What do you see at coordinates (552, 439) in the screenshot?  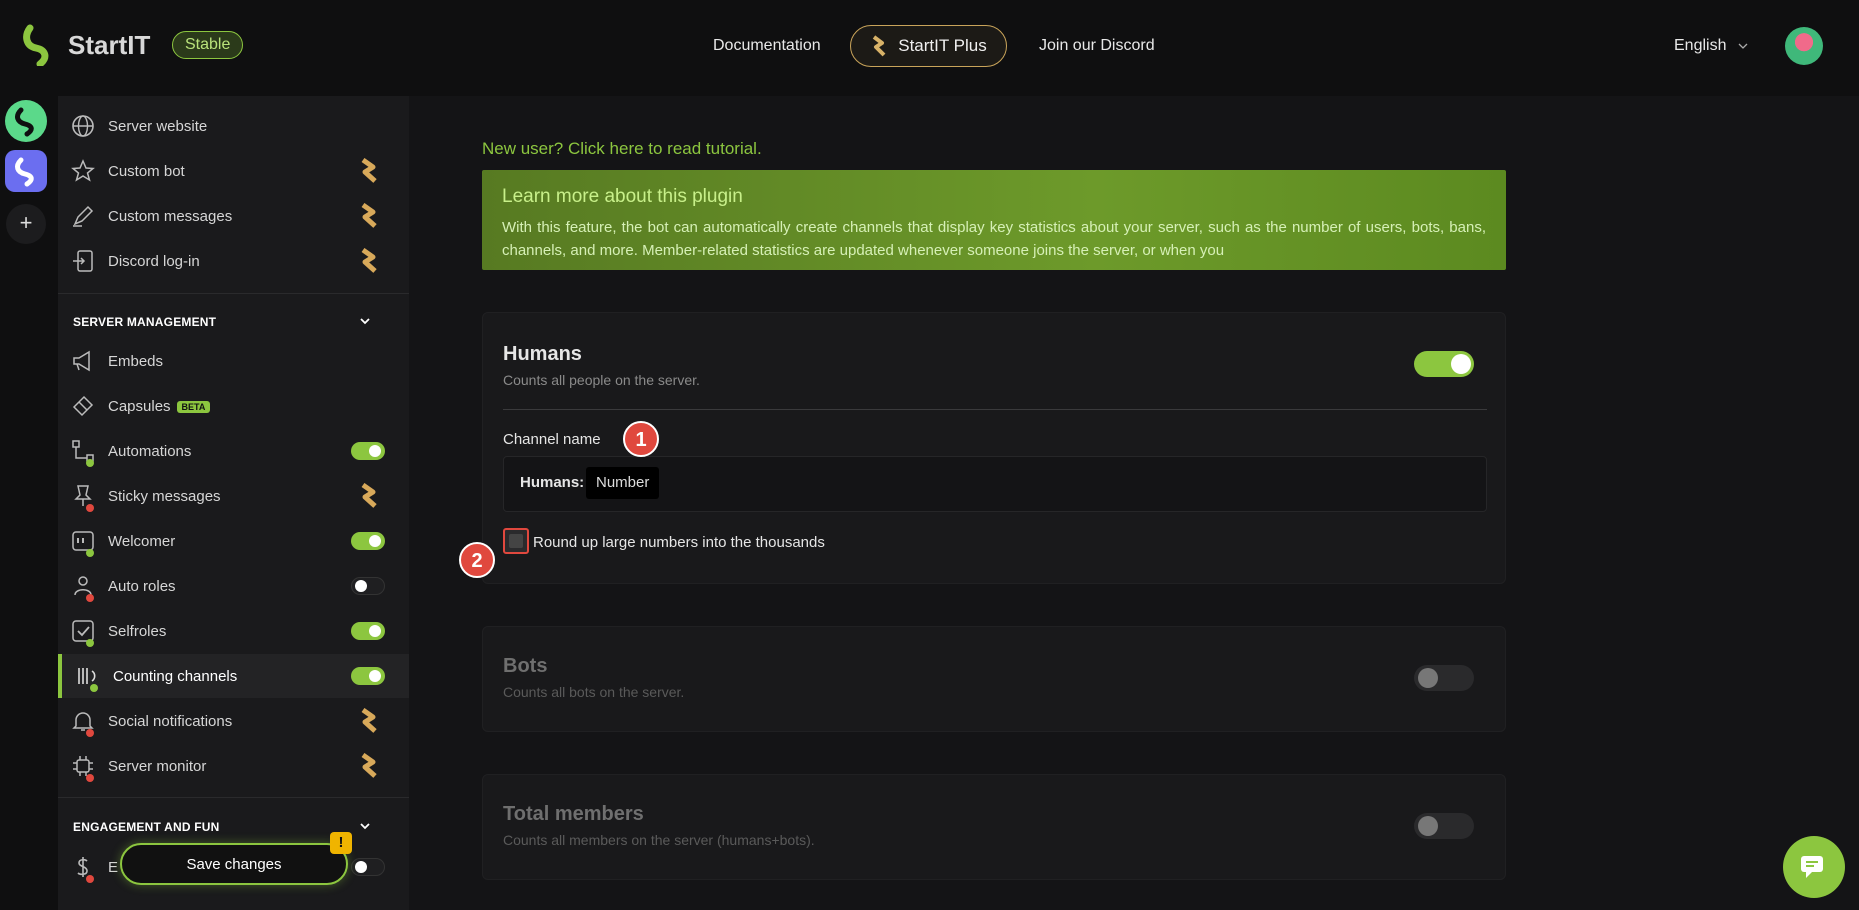 I see `channel-name-label: Channel name` at bounding box center [552, 439].